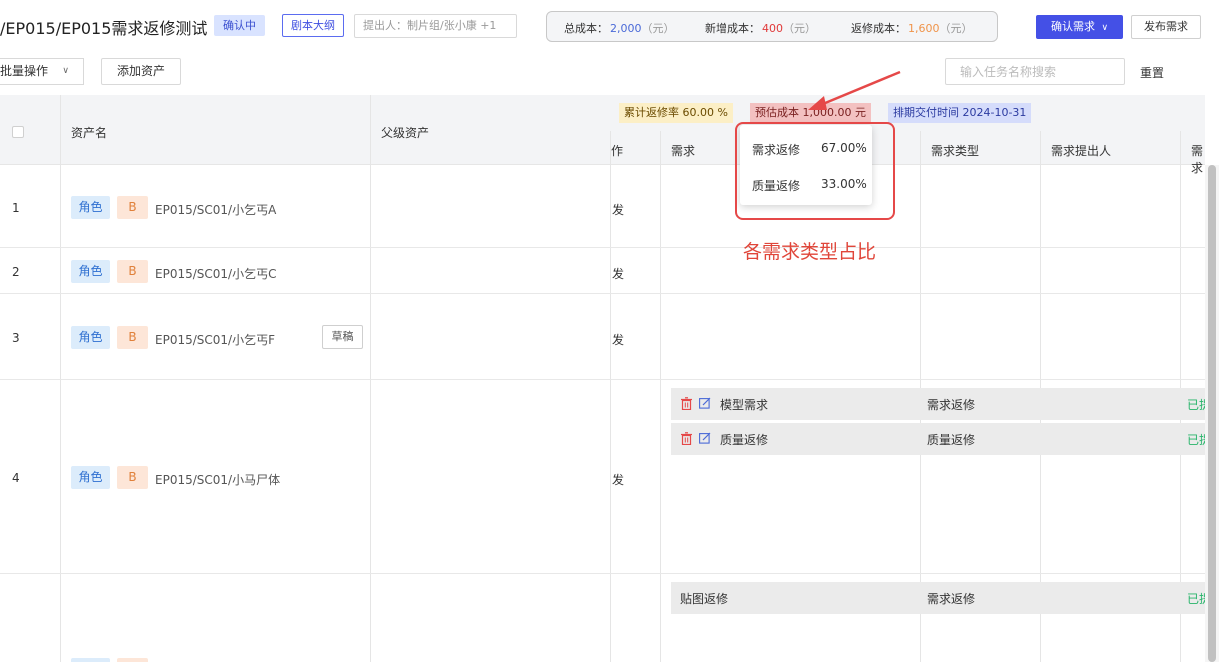  I want to click on select-all-checkbox, so click(18, 132).